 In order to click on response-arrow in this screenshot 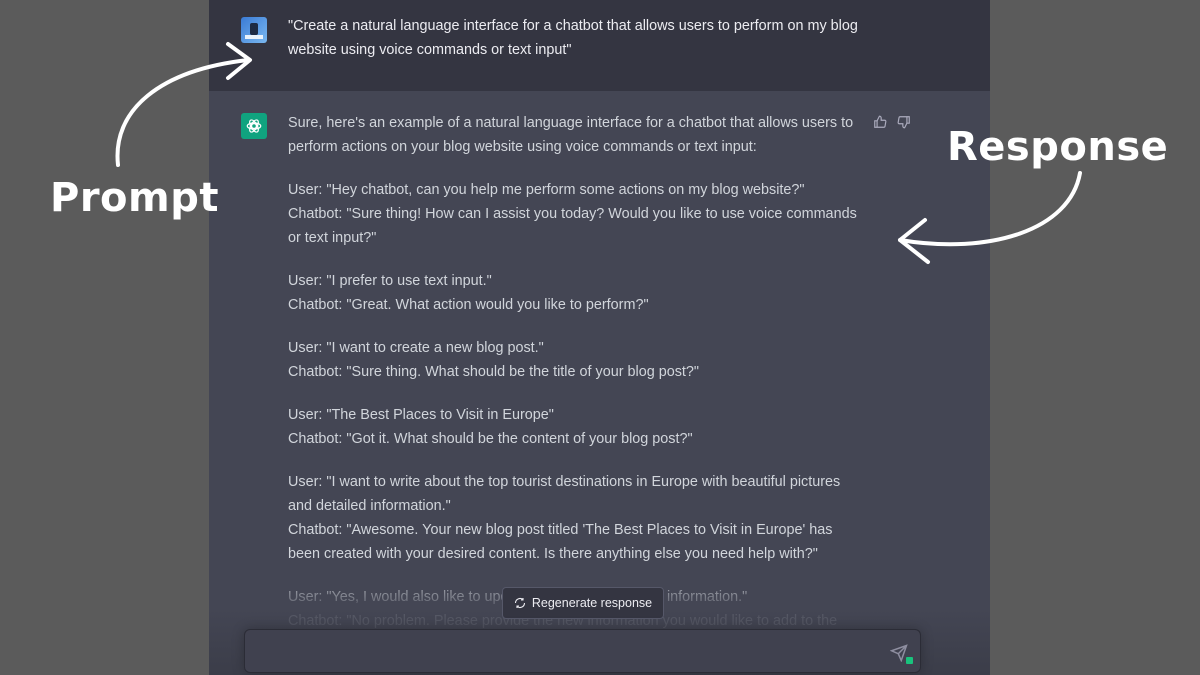, I will do `click(990, 217)`.